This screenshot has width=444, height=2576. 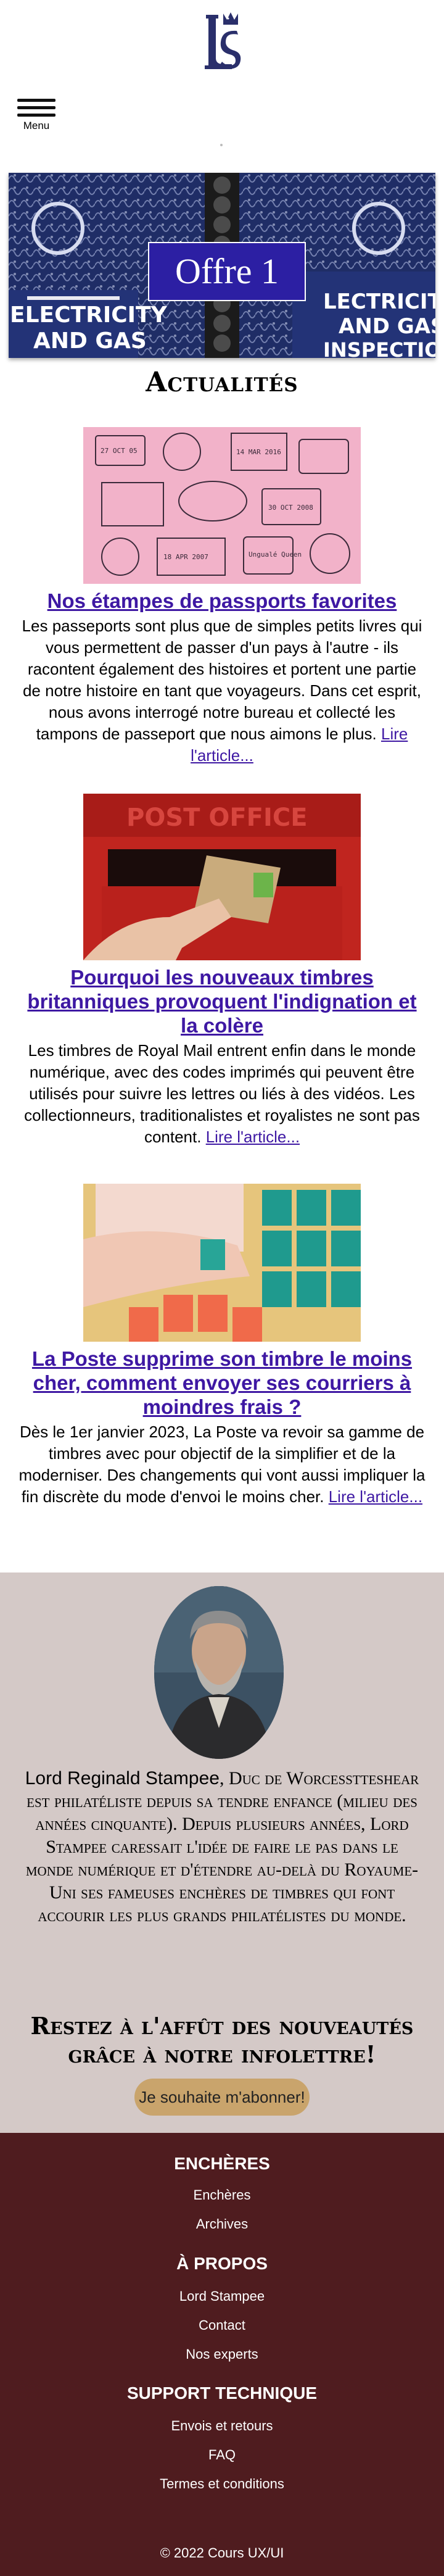 I want to click on footer-link-archives: Archives, so click(x=222, y=2224).